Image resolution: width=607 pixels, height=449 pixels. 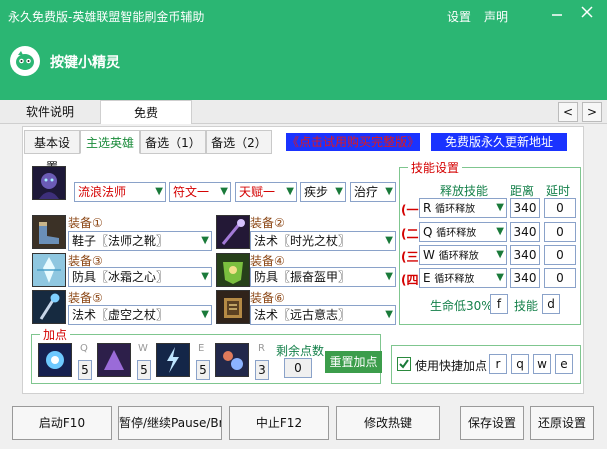 I want to click on w-point-value: 5, so click(x=144, y=370).